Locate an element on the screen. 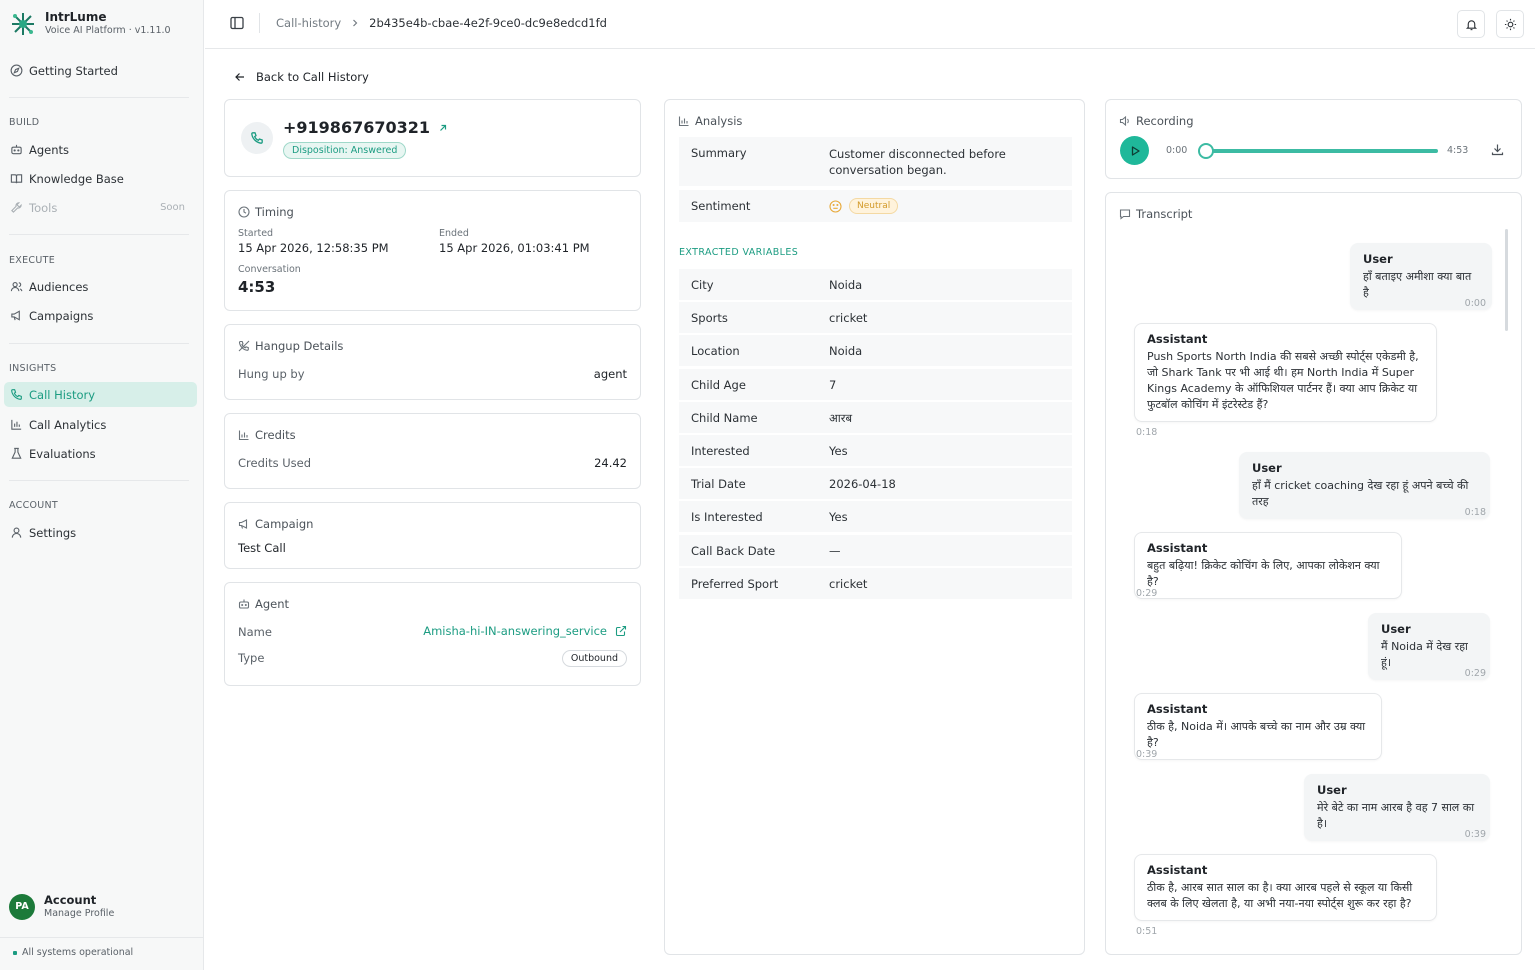  message-role: User is located at coordinates (1267, 468).